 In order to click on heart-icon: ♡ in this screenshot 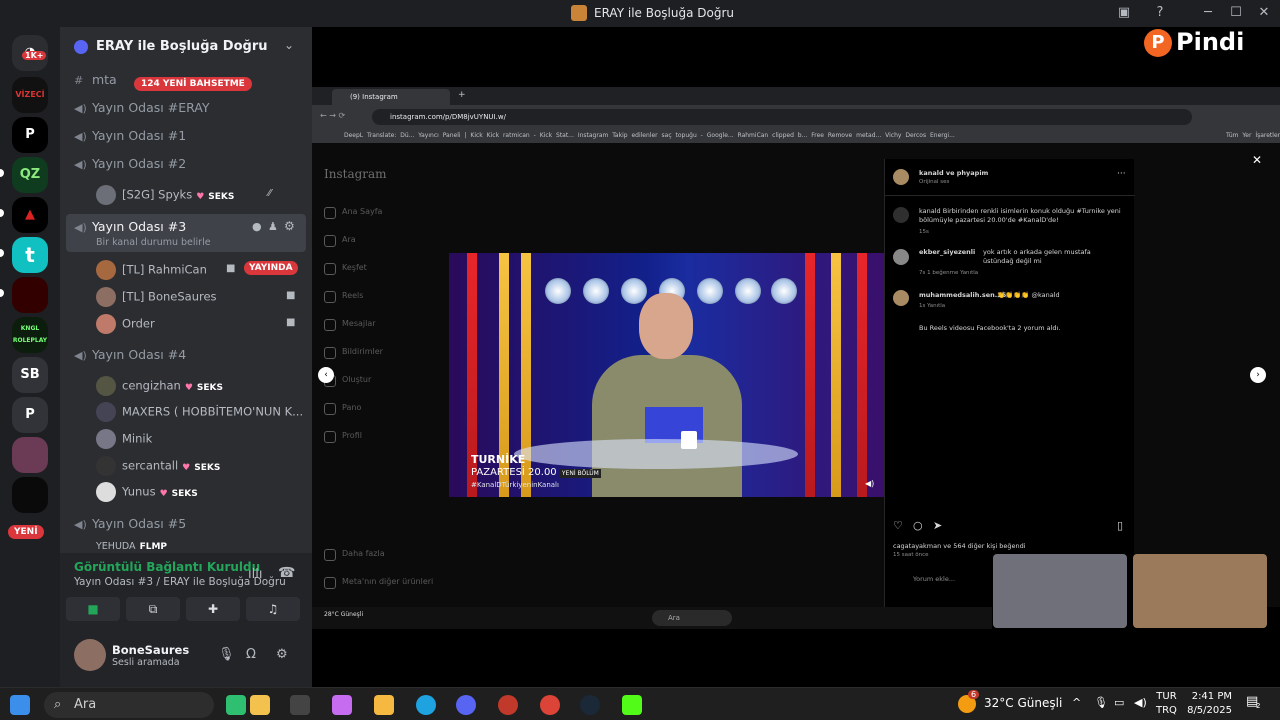, I will do `click(898, 525)`.